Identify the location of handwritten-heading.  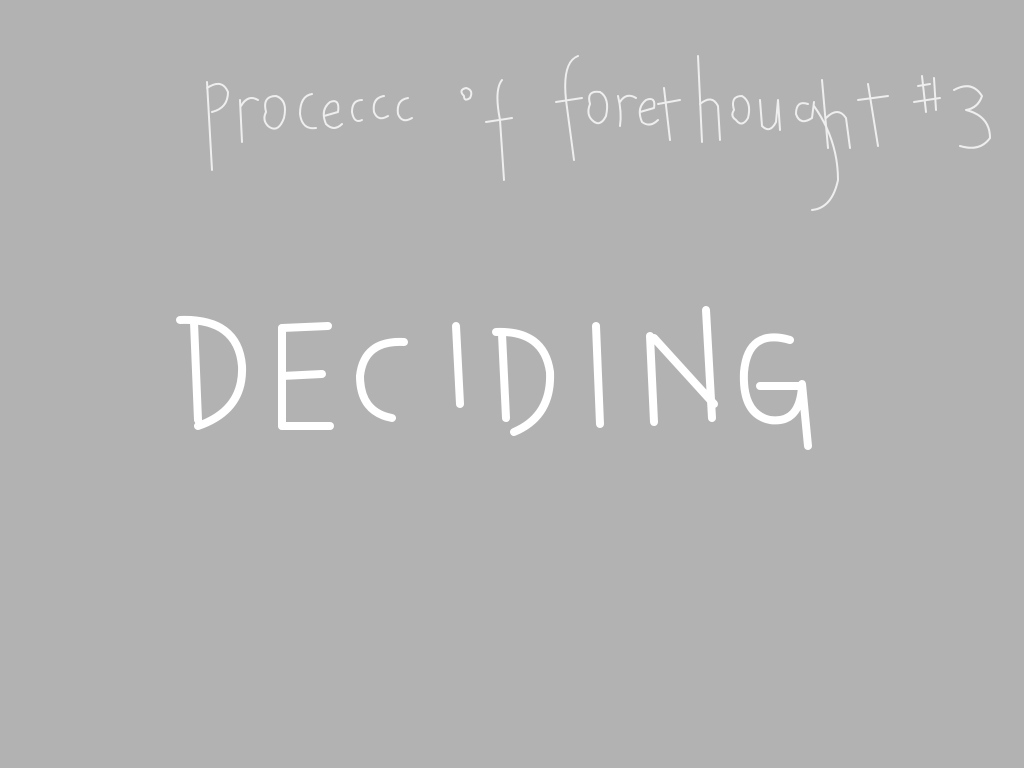
(494, 378).